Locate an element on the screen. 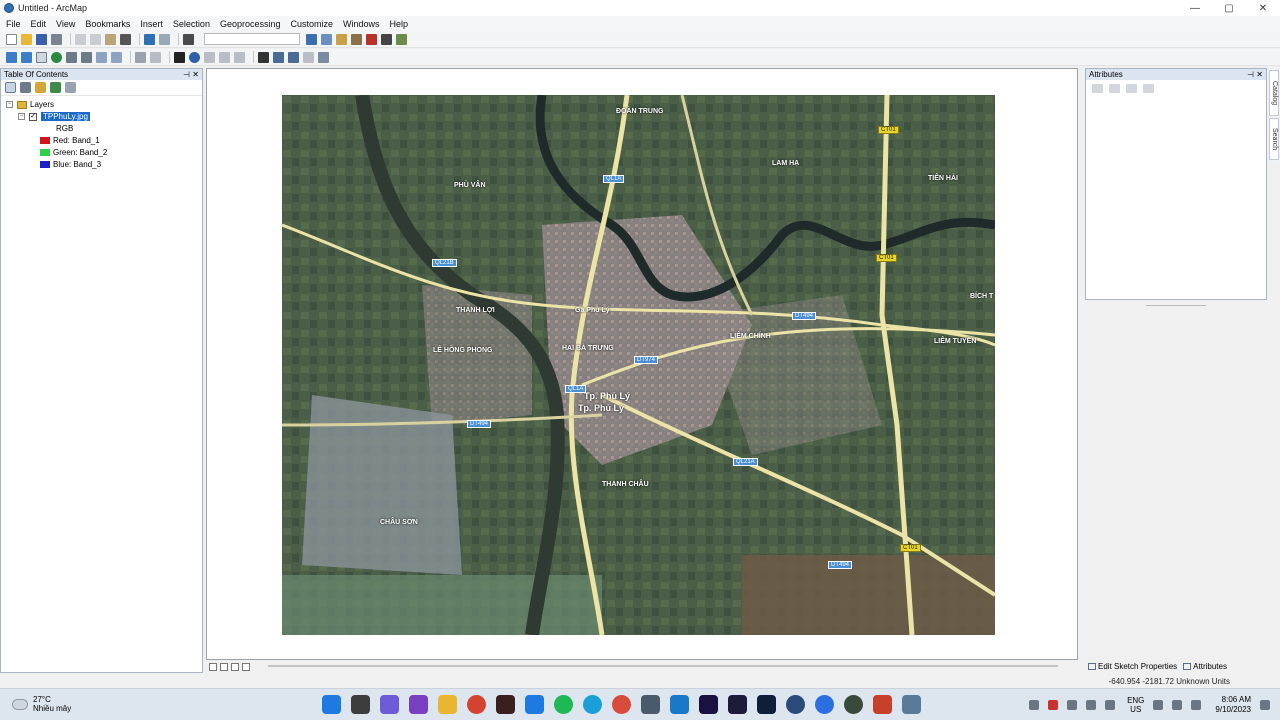 Image resolution: width=1280 pixels, height=720 pixels. catalog-tab: Catalog is located at coordinates (1274, 93).